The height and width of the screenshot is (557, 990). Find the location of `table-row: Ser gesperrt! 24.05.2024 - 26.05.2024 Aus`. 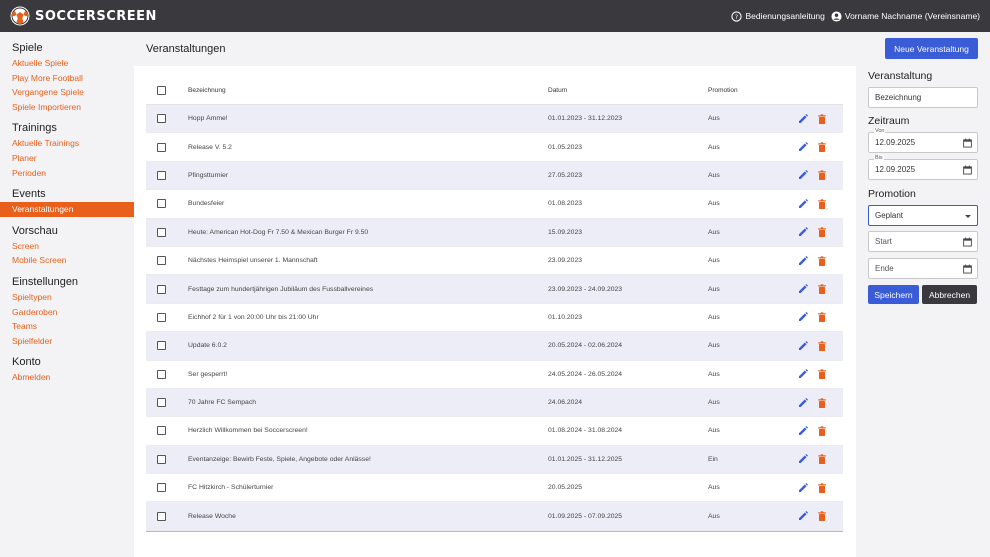

table-row: Ser gesperrt! 24.05.2024 - 26.05.2024 Aus is located at coordinates (494, 375).